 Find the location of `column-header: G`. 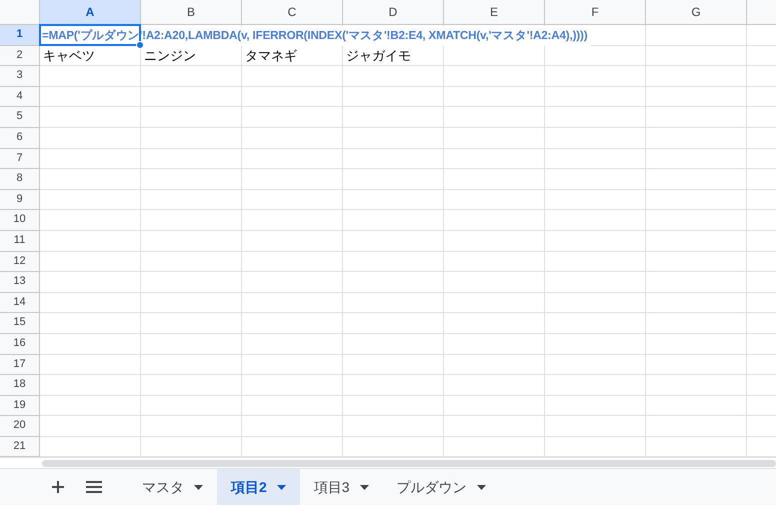

column-header: G is located at coordinates (696, 12).